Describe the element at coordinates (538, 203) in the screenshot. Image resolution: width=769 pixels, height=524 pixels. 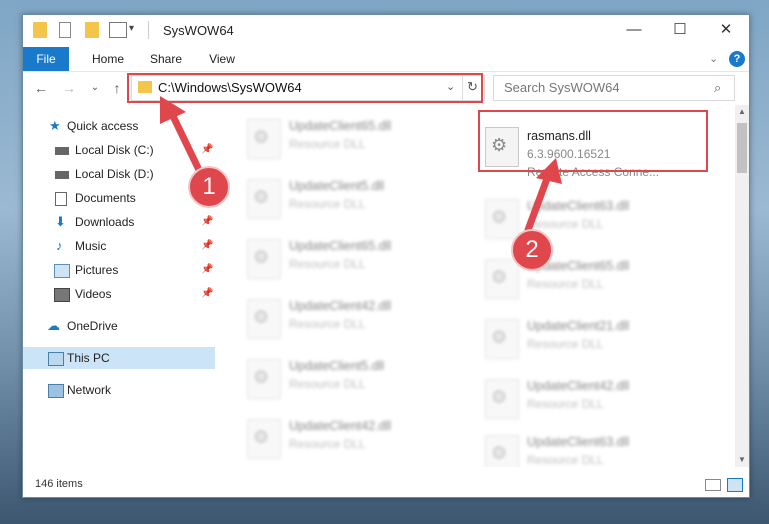
I see `arrow-2-line` at that location.